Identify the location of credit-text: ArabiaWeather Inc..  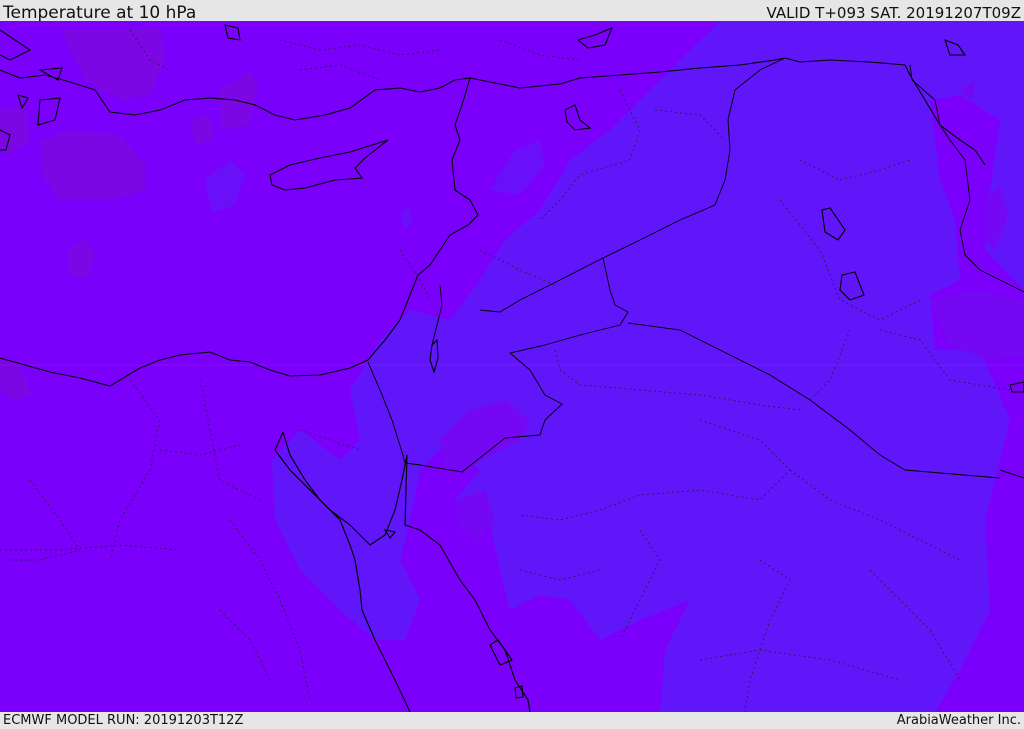
(958, 720).